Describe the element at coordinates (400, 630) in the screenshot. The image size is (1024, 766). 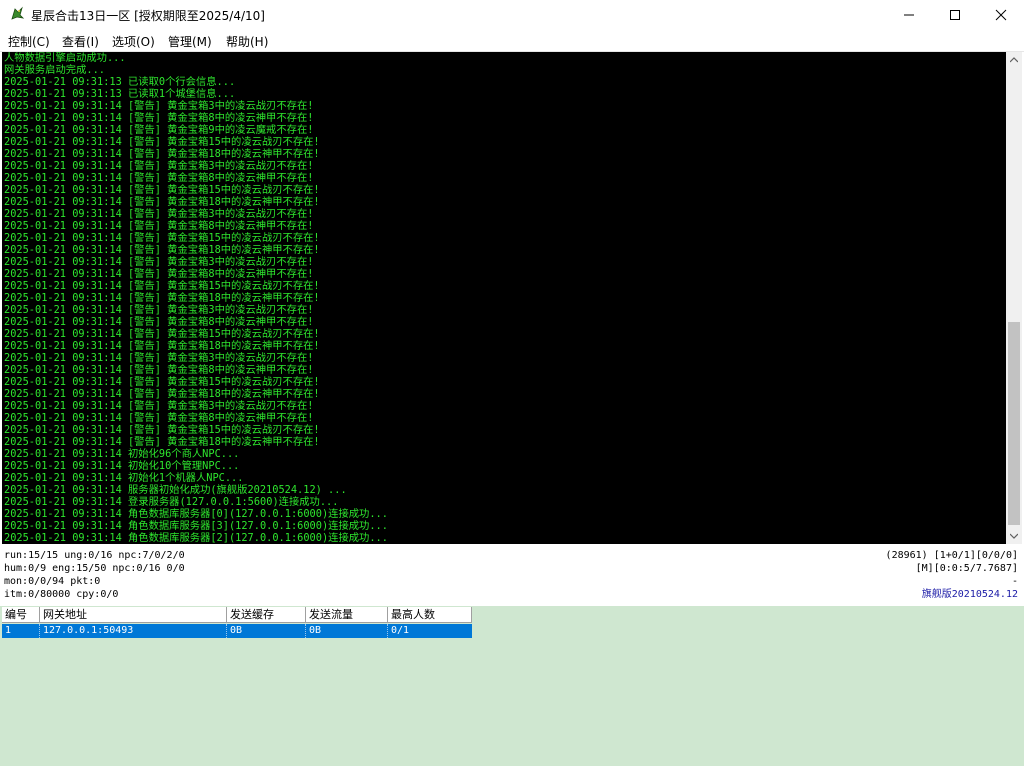
I see `cell-max-users: 0/1` at that location.